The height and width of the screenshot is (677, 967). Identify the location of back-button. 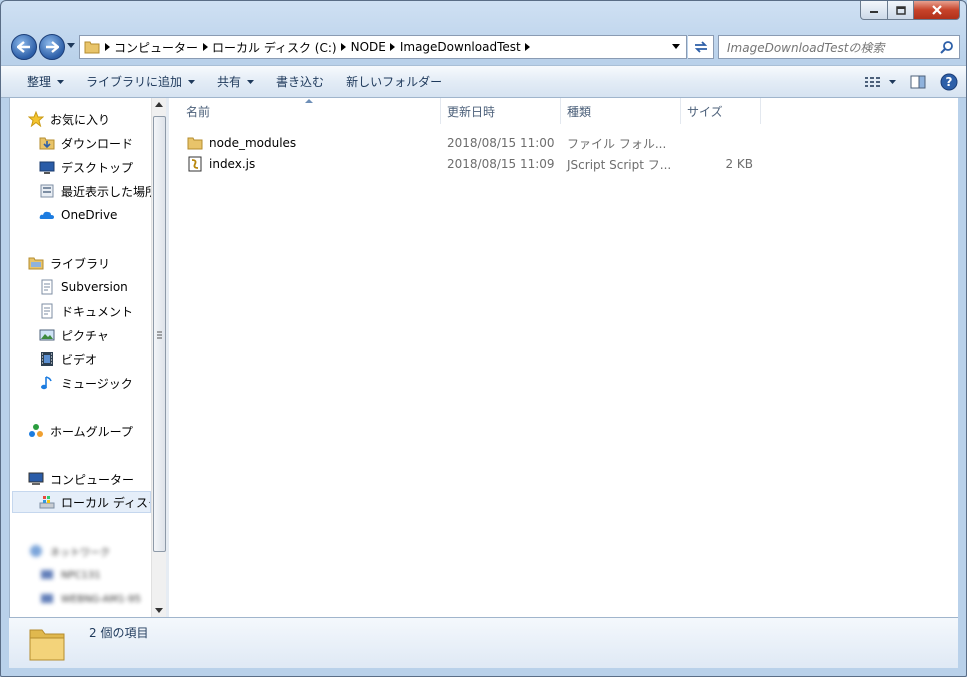
(24, 47).